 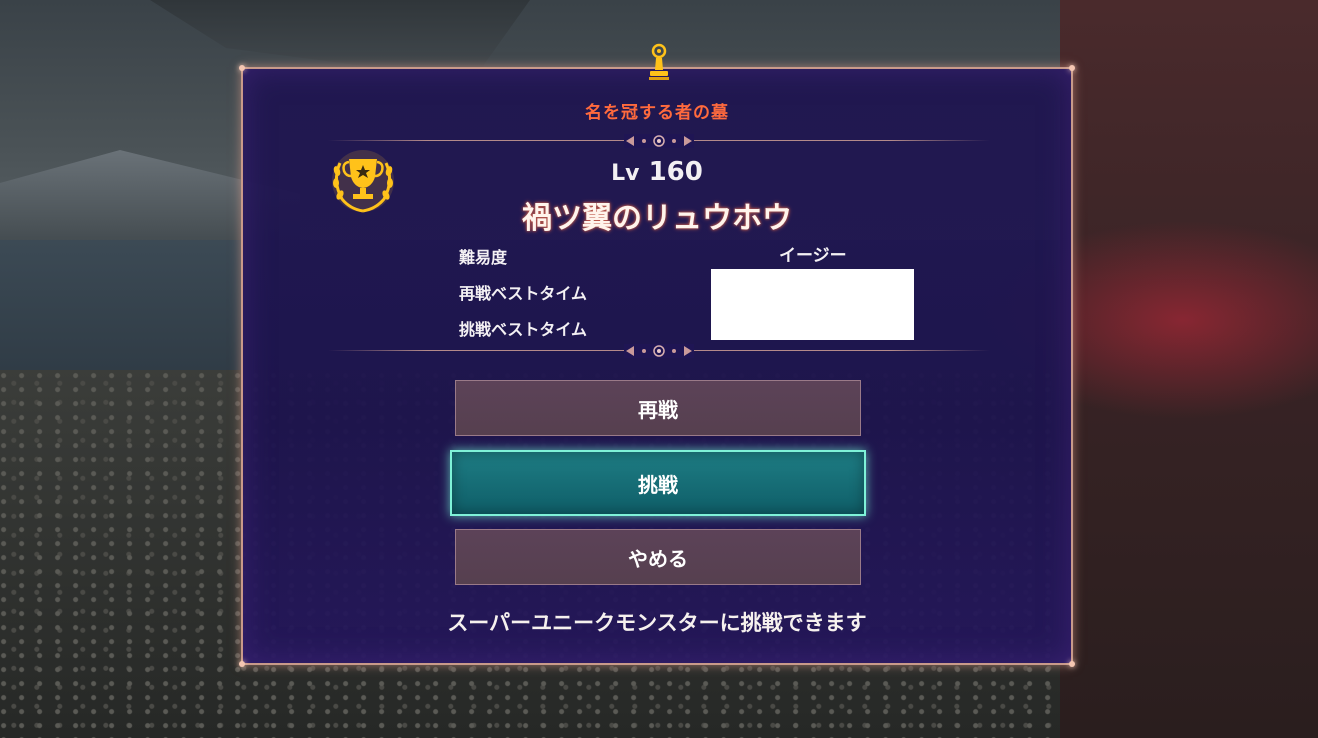 What do you see at coordinates (523, 293) in the screenshot?
I see `stat-label: 再戦ベストタイム` at bounding box center [523, 293].